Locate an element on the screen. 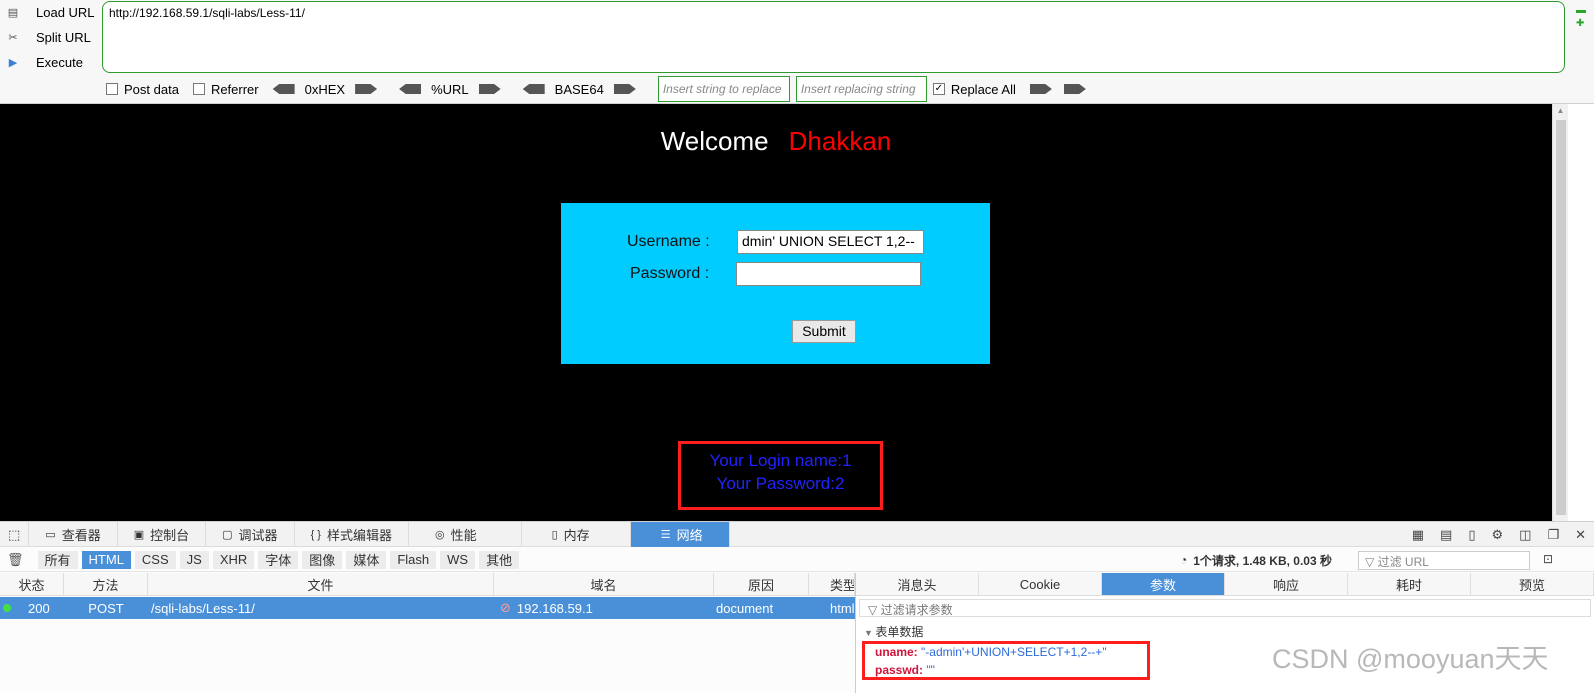  tab-memory: ▯ 内存 is located at coordinates (576, 534).